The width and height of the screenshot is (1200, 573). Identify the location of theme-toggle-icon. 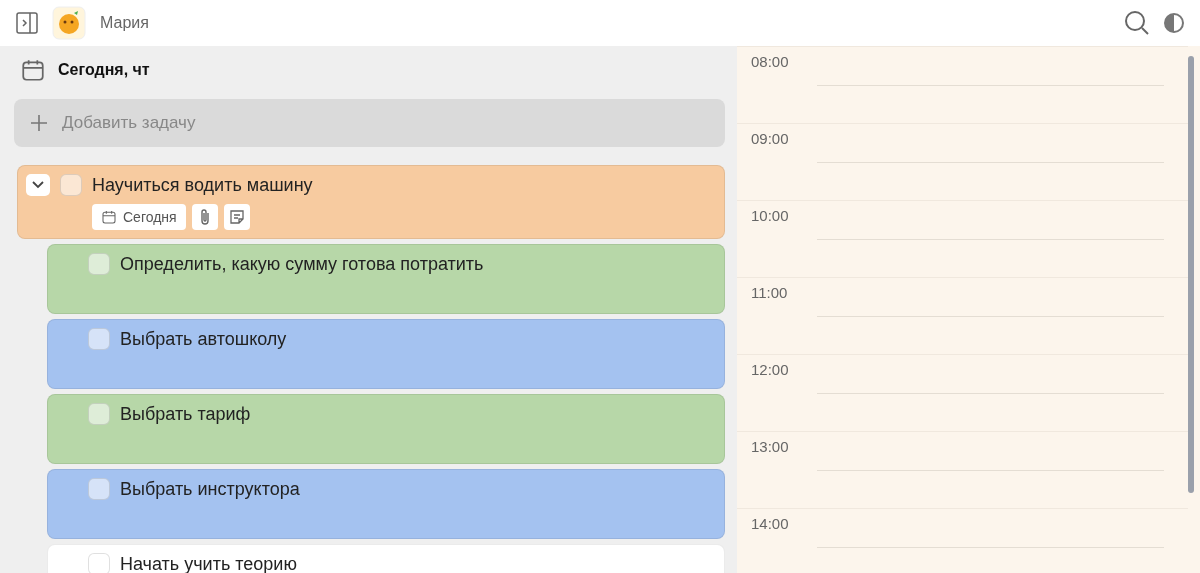
(1174, 23).